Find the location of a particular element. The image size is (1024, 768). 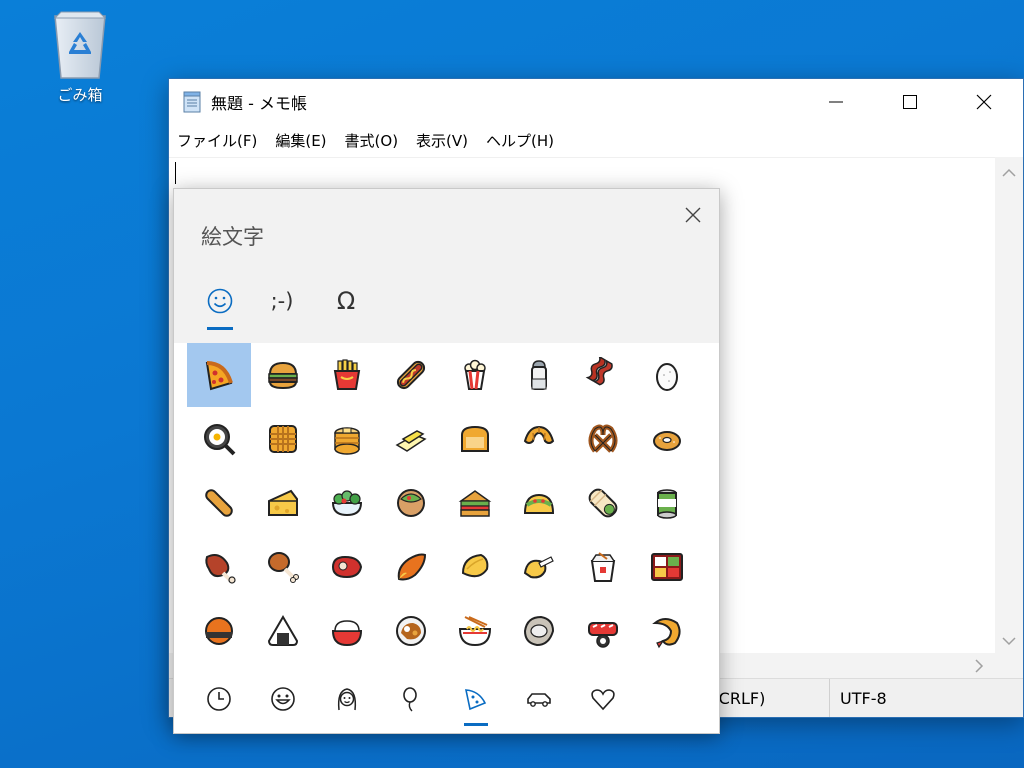

pancakes-icon is located at coordinates (347, 441).